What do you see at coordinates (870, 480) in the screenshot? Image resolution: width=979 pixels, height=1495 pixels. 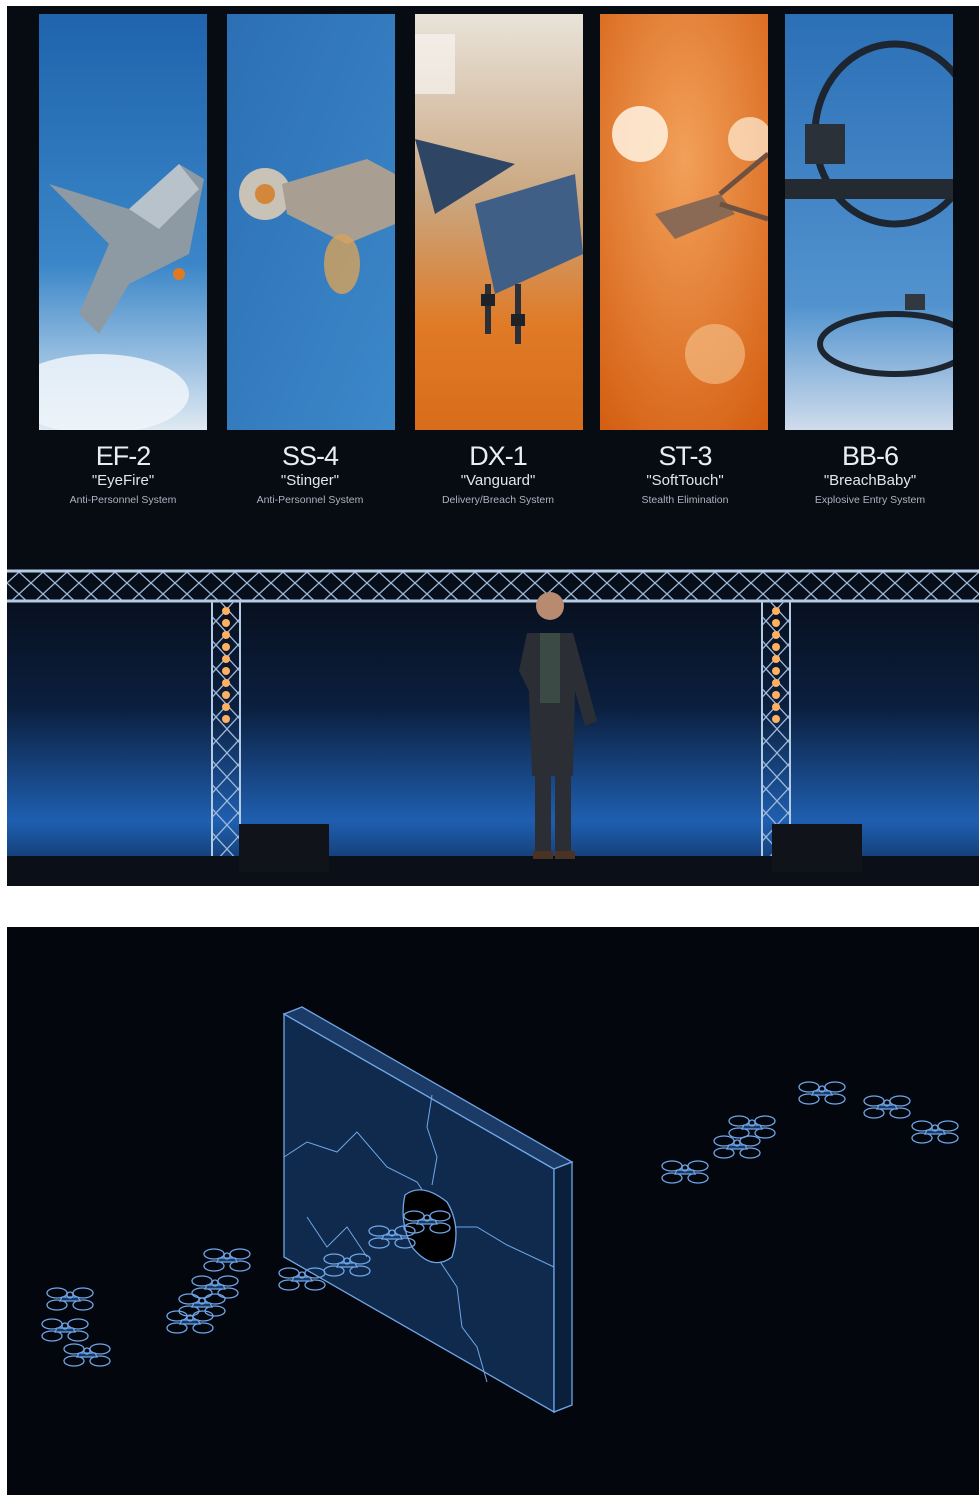 I see `drone-nickname: "BreachBaby"` at bounding box center [870, 480].